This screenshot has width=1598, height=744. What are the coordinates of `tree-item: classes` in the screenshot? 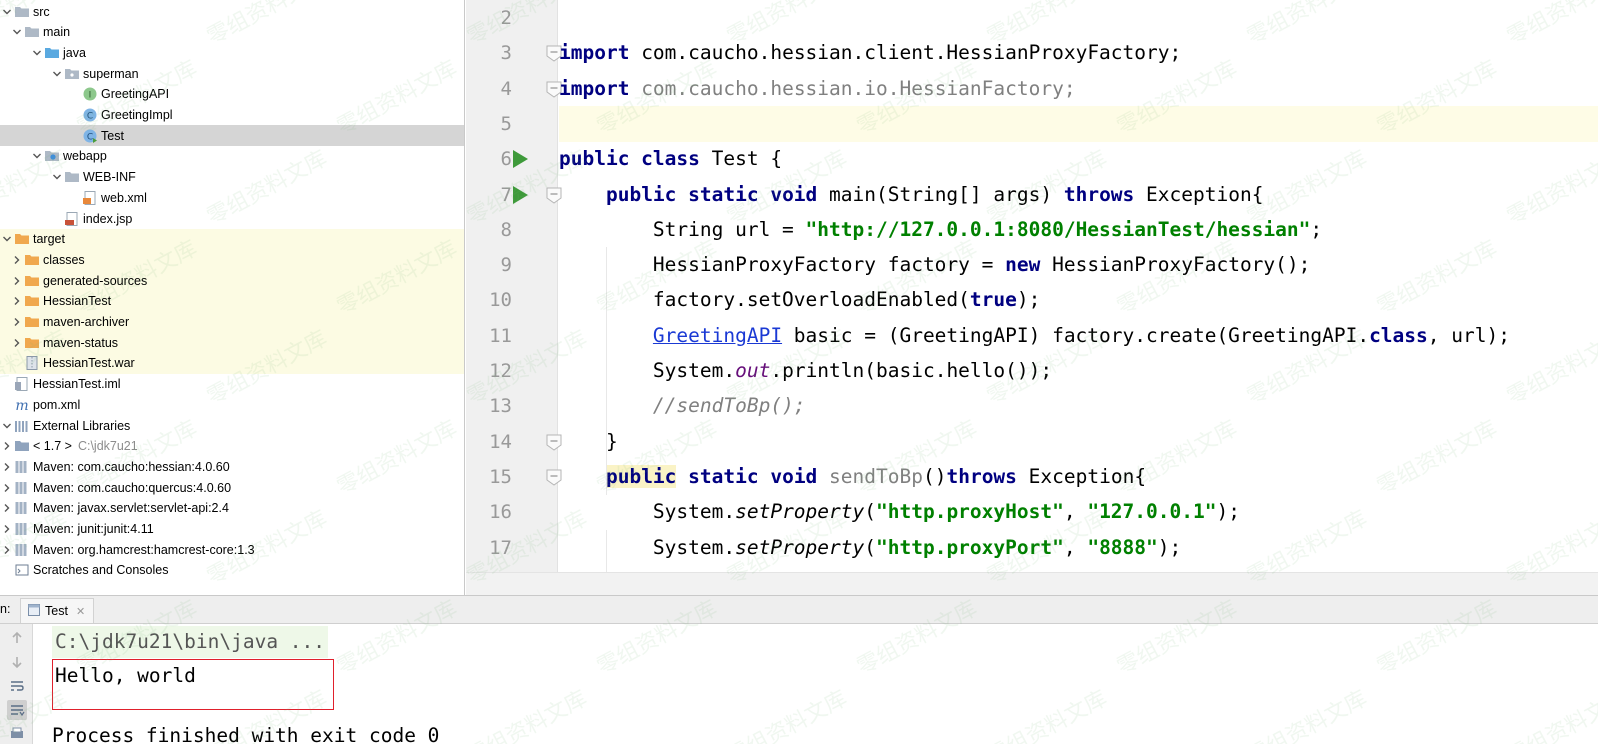 It's located at (232, 260).